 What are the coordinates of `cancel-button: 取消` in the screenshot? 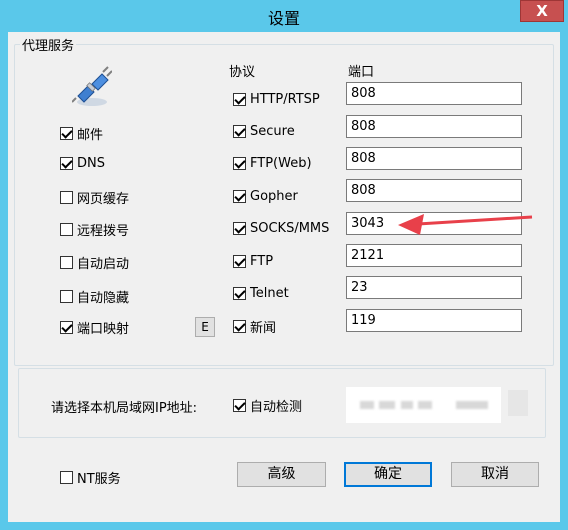 It's located at (495, 474).